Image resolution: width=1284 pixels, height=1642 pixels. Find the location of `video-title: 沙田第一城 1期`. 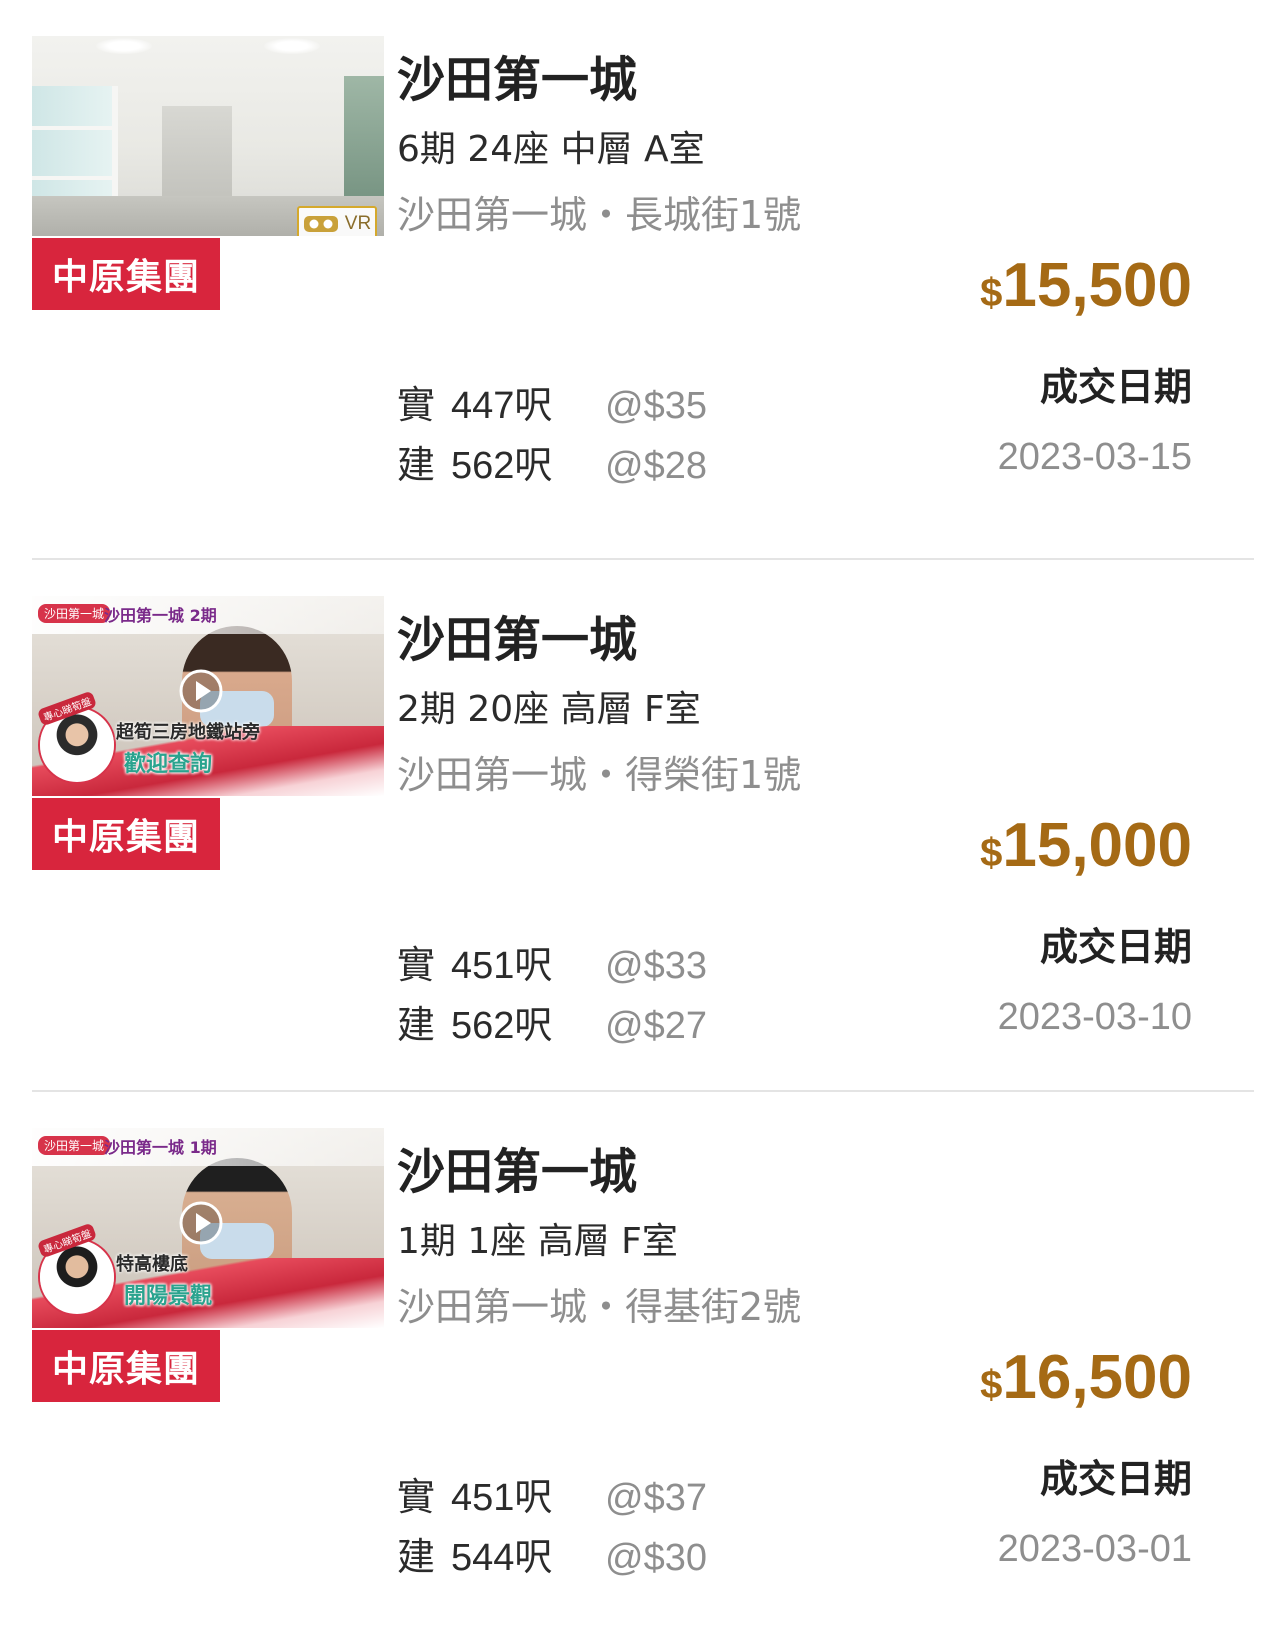

video-title: 沙田第一城 1期 is located at coordinates (160, 1147).